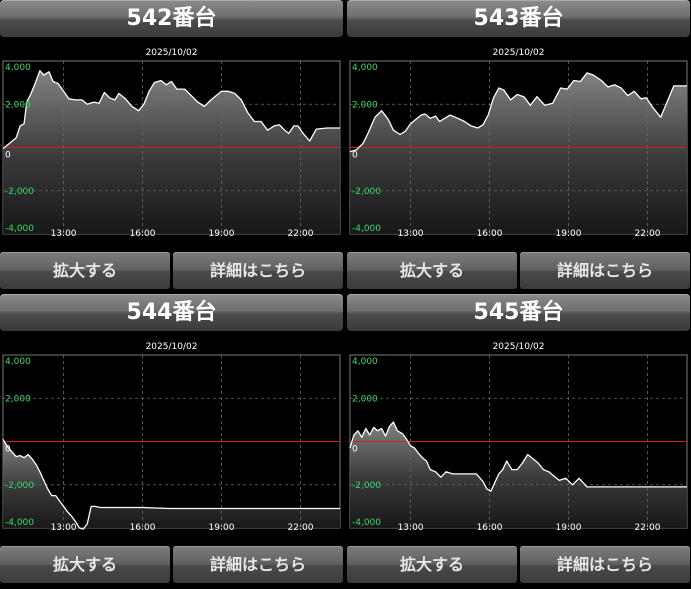  I want to click on panel-title: 545番台, so click(518, 312).